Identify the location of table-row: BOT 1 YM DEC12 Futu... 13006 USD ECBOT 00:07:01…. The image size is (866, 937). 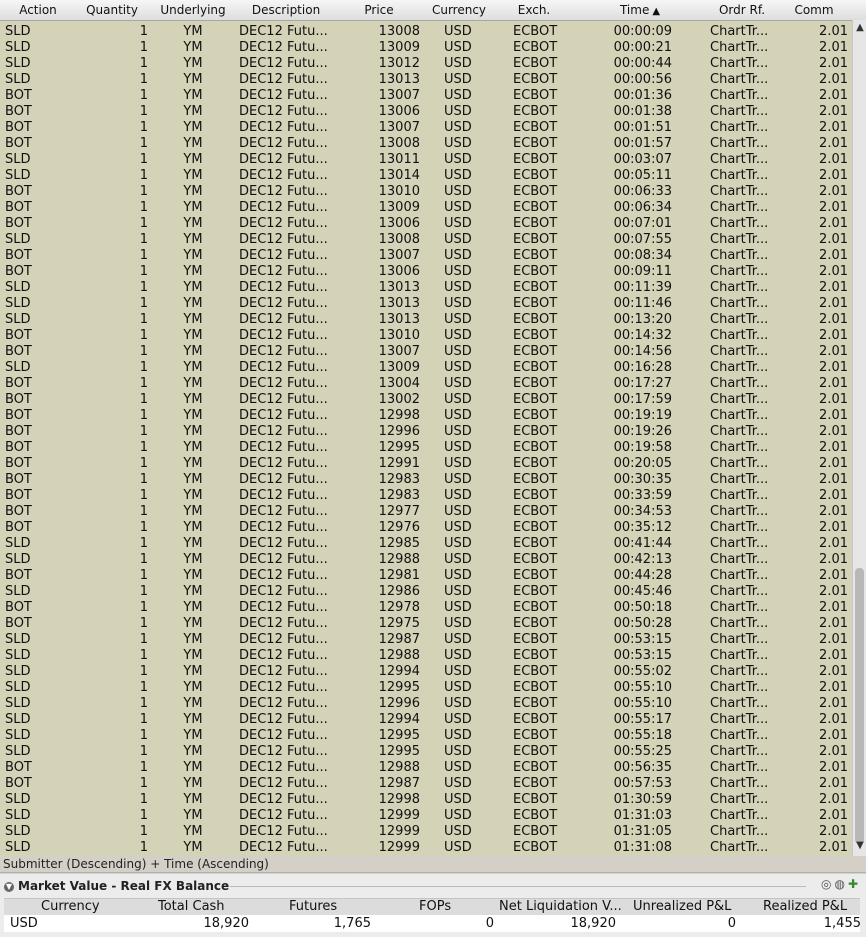
(426, 224).